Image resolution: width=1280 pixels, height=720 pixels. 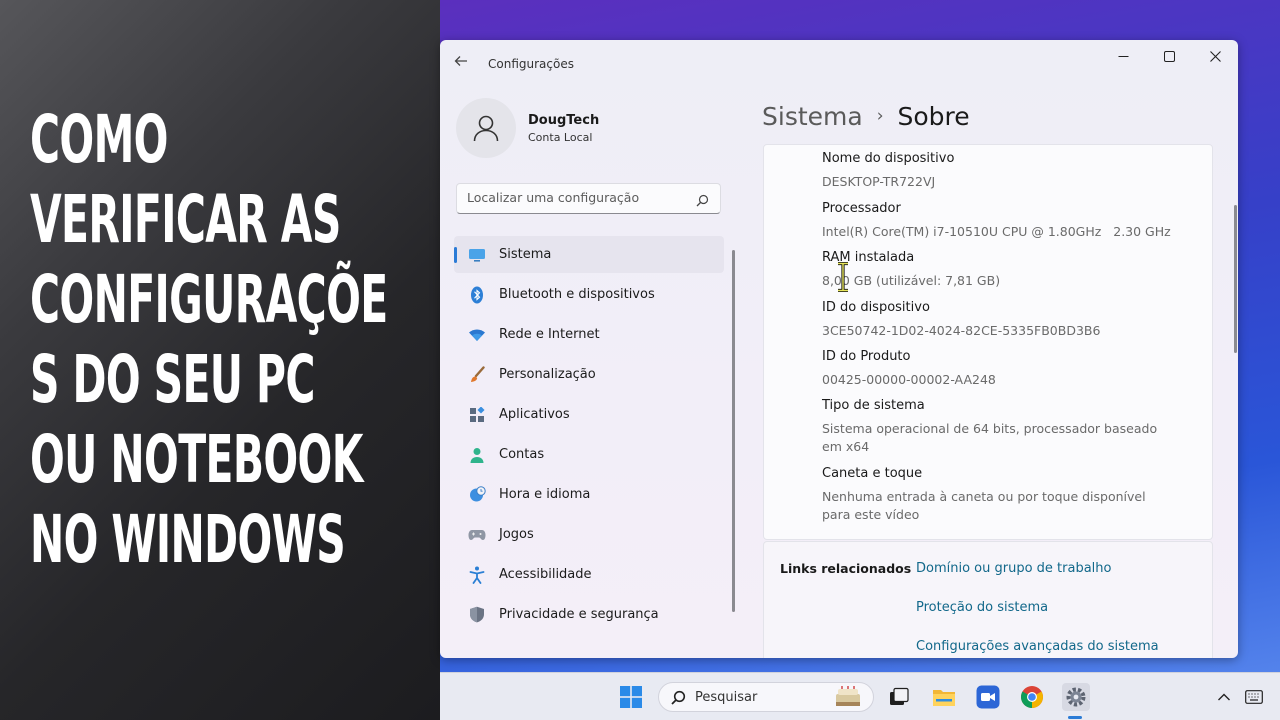 I want to click on user-name: DougTech, so click(x=564, y=120).